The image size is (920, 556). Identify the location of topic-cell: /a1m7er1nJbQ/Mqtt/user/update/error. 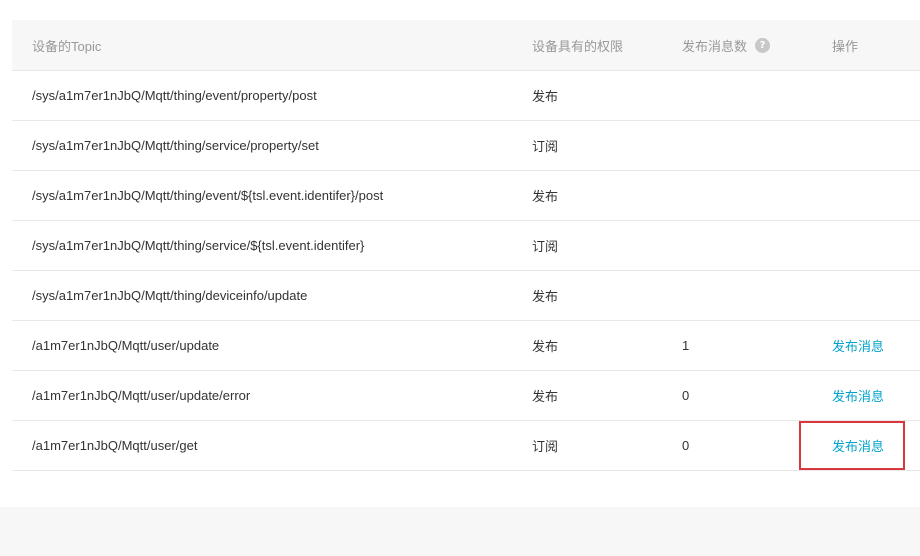
(141, 395).